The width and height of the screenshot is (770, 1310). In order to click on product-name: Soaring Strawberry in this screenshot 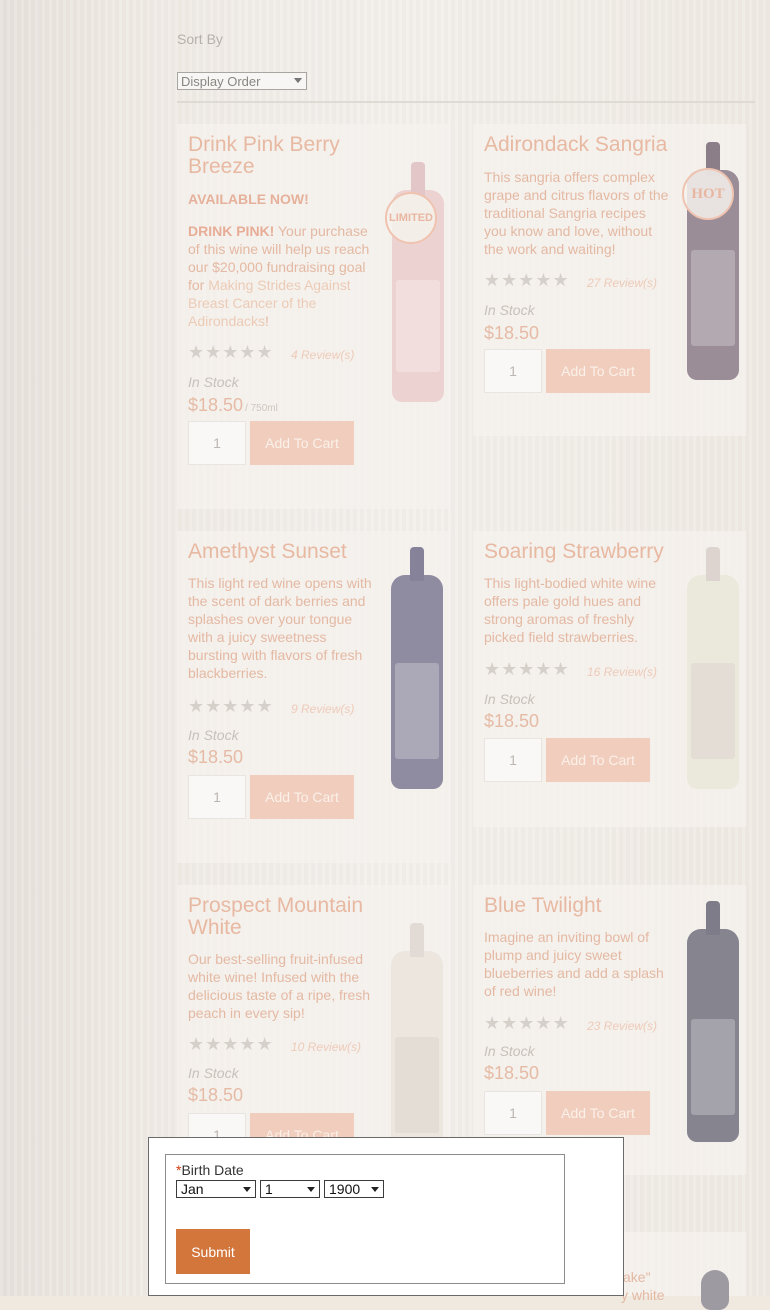, I will do `click(579, 552)`.